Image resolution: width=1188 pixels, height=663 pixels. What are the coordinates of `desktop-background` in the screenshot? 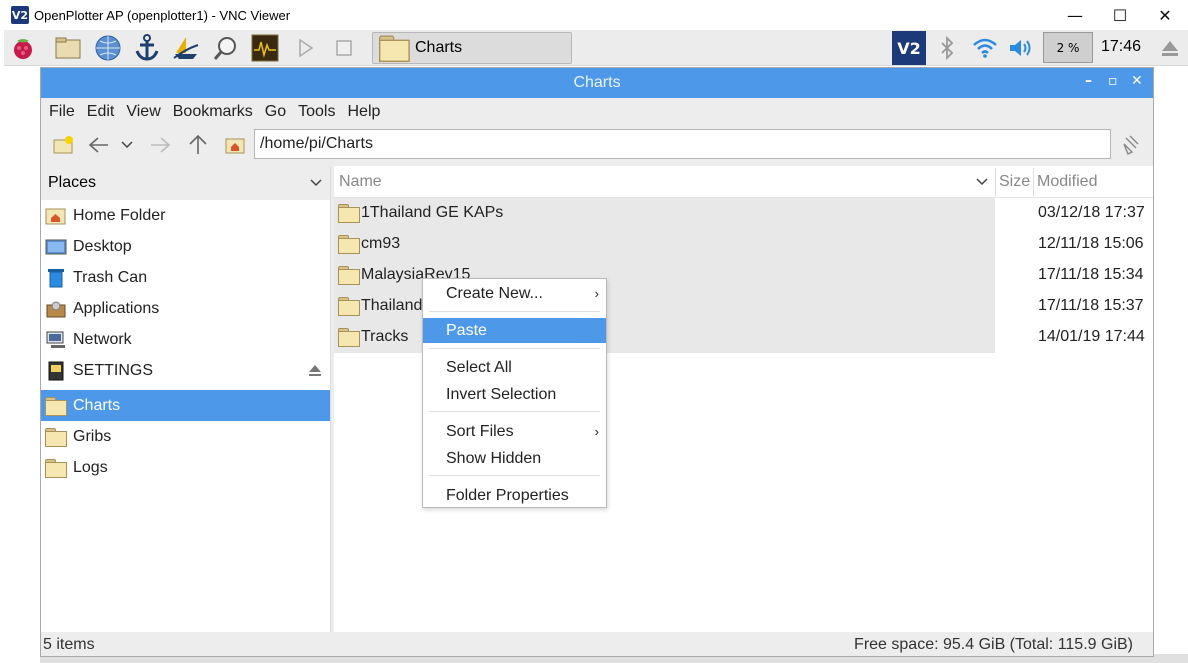 It's located at (20, 364).